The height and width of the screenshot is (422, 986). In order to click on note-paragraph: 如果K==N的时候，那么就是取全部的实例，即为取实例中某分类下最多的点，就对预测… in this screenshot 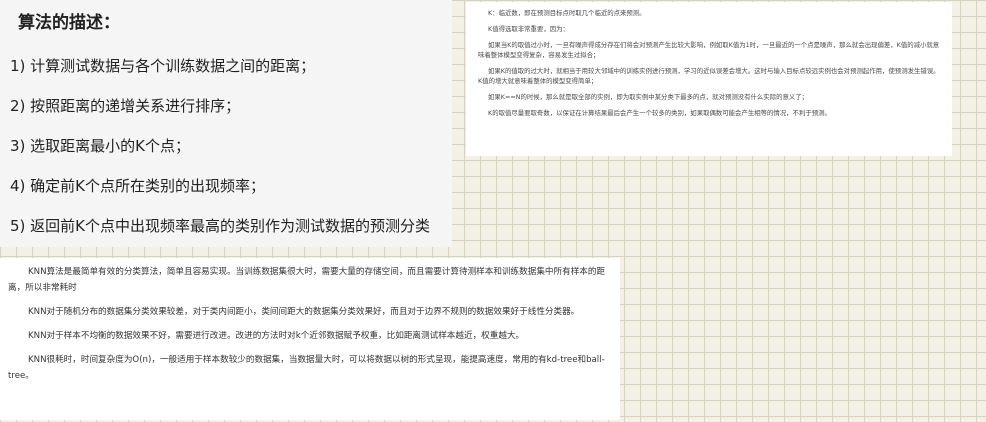, I will do `click(648, 97)`.